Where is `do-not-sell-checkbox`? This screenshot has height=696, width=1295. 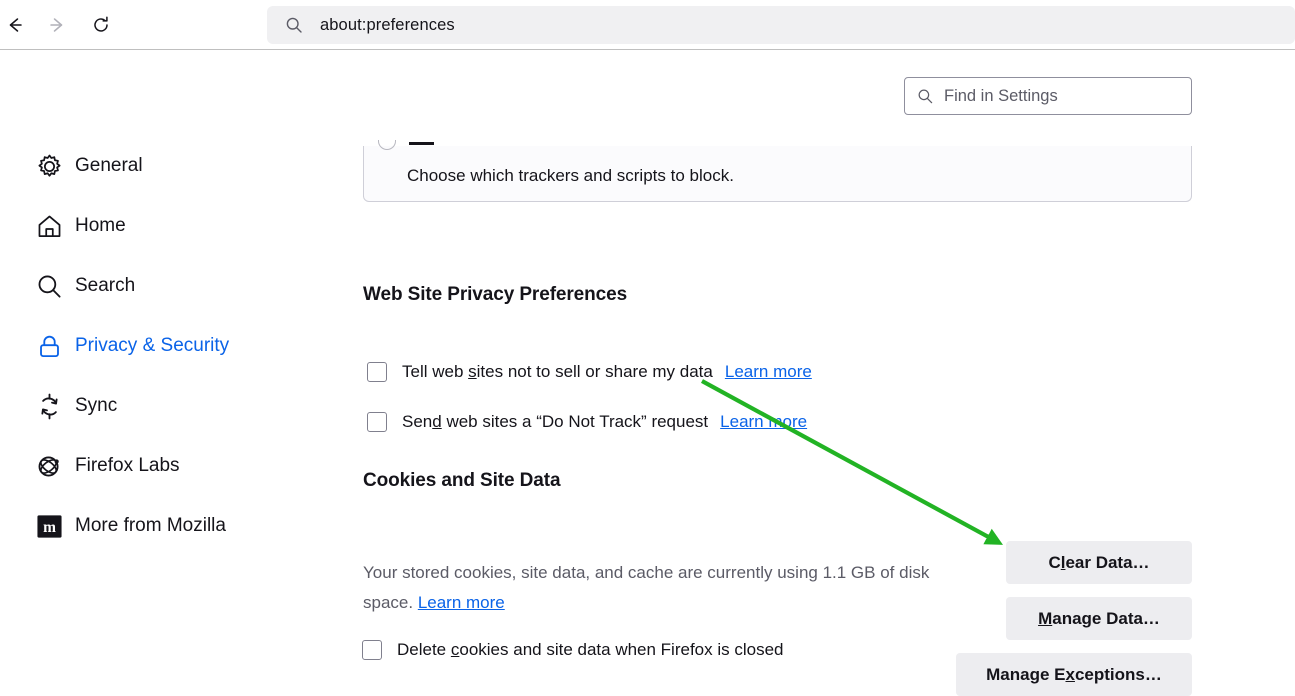 do-not-sell-checkbox is located at coordinates (377, 372).